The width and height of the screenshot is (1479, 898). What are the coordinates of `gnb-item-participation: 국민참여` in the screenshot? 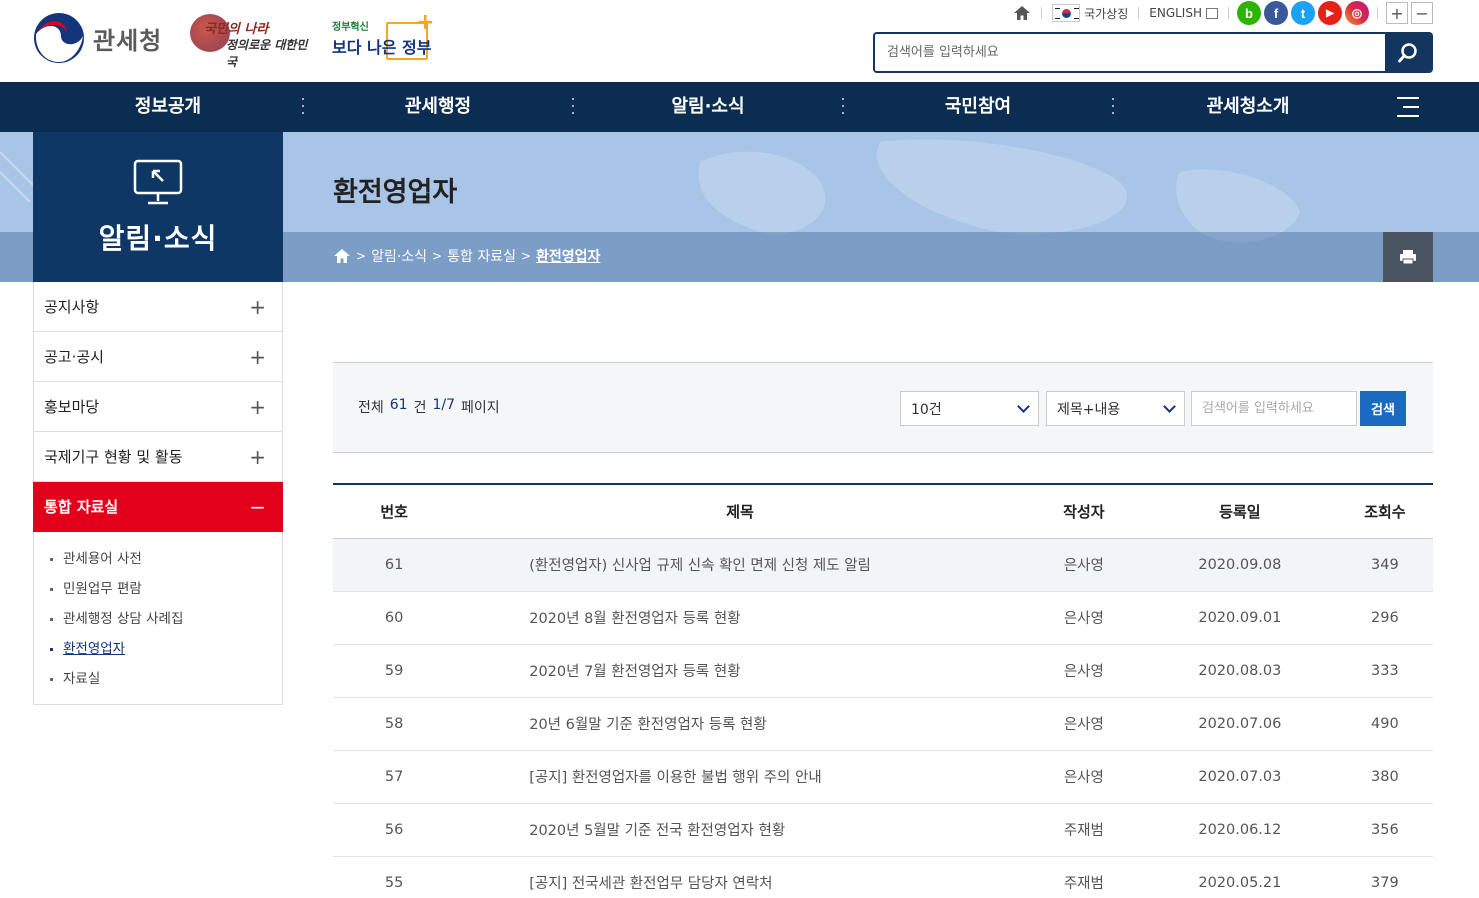 It's located at (978, 107).